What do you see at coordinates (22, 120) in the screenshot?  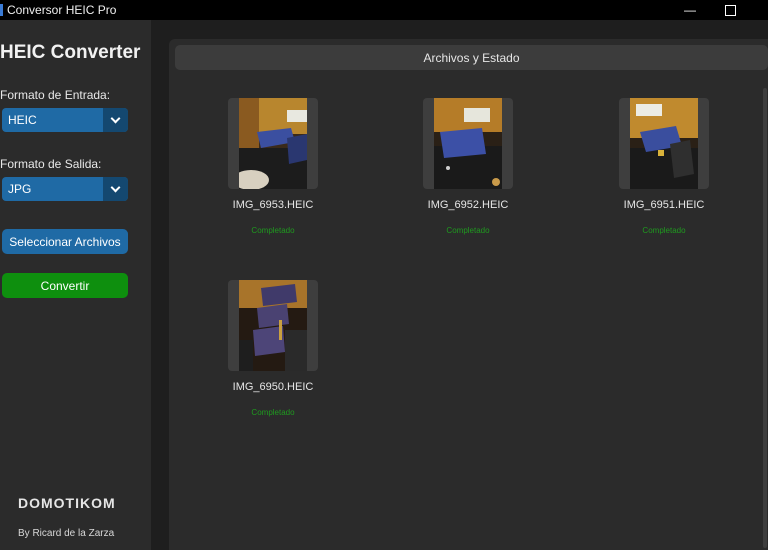 I see `input-format-value: HEIC` at bounding box center [22, 120].